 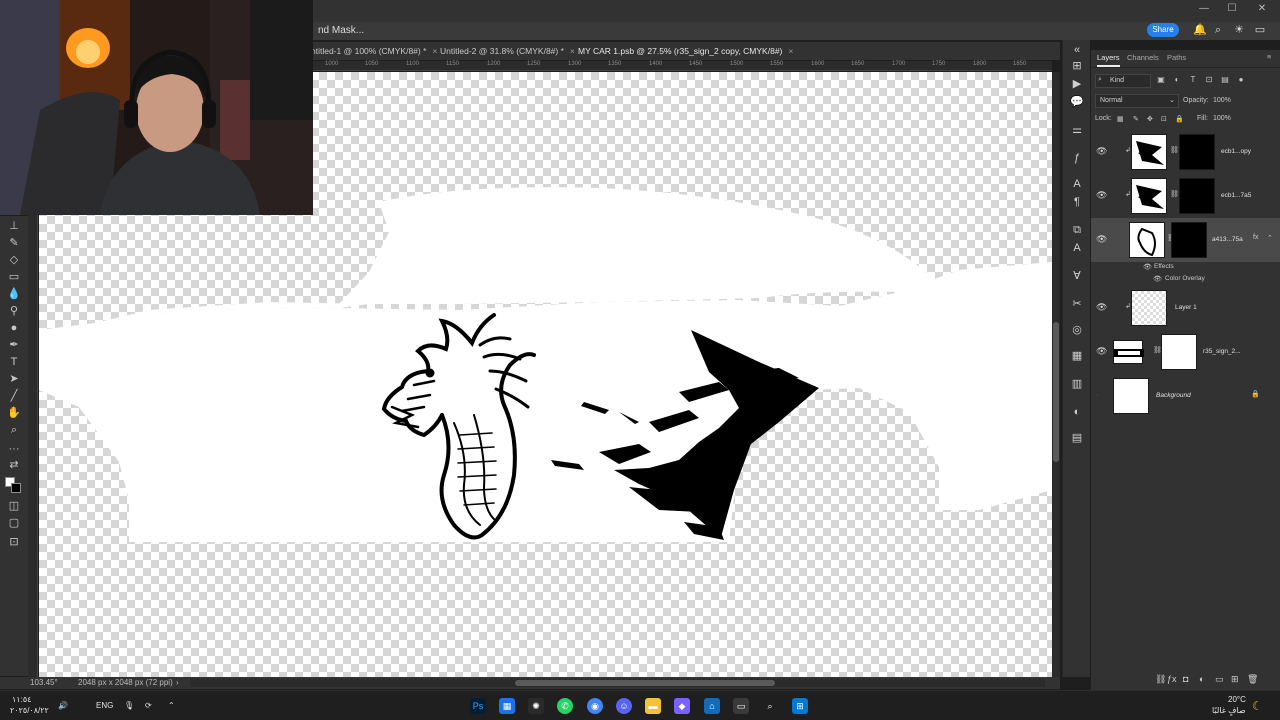 I want to click on new-layer-icon: ⊞, so click(x=1235, y=679).